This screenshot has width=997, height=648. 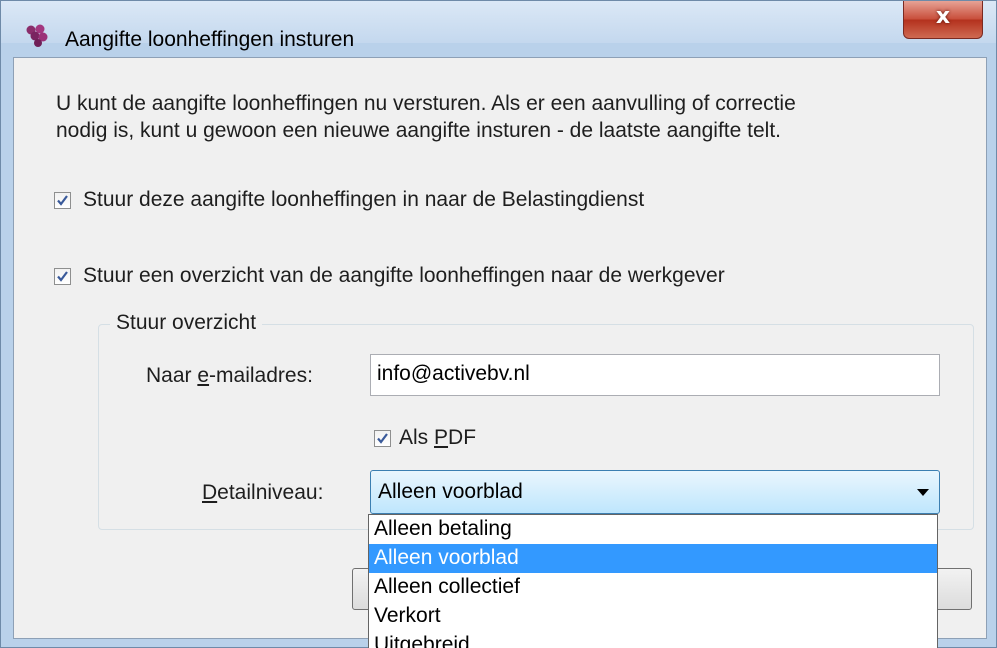 I want to click on detail-level-value: Alleen voorblad, so click(x=450, y=491).